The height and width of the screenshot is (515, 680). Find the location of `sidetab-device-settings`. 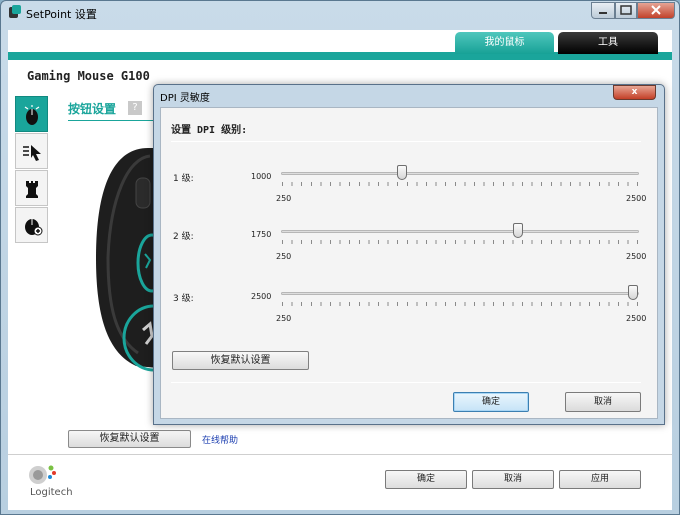

sidetab-device-settings is located at coordinates (31, 225).